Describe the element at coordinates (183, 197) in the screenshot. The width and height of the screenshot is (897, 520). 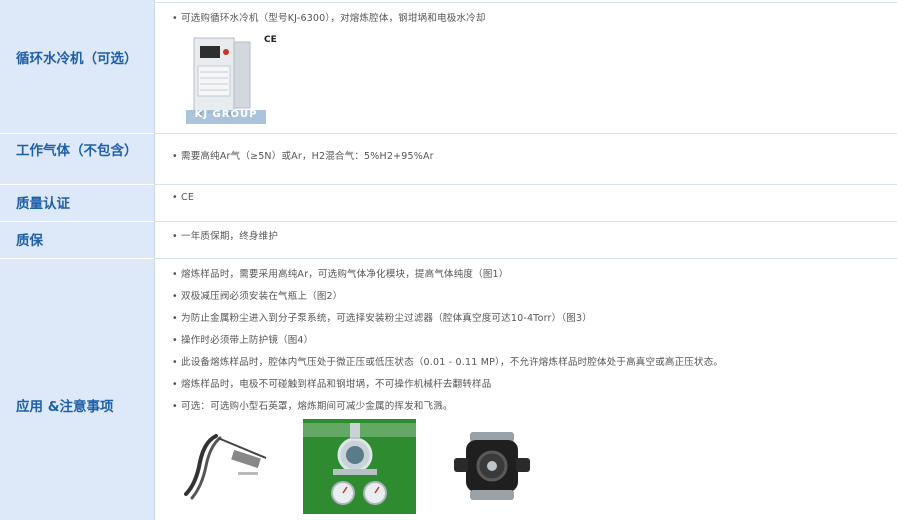
I see `row-text-certification: • CE` at that location.